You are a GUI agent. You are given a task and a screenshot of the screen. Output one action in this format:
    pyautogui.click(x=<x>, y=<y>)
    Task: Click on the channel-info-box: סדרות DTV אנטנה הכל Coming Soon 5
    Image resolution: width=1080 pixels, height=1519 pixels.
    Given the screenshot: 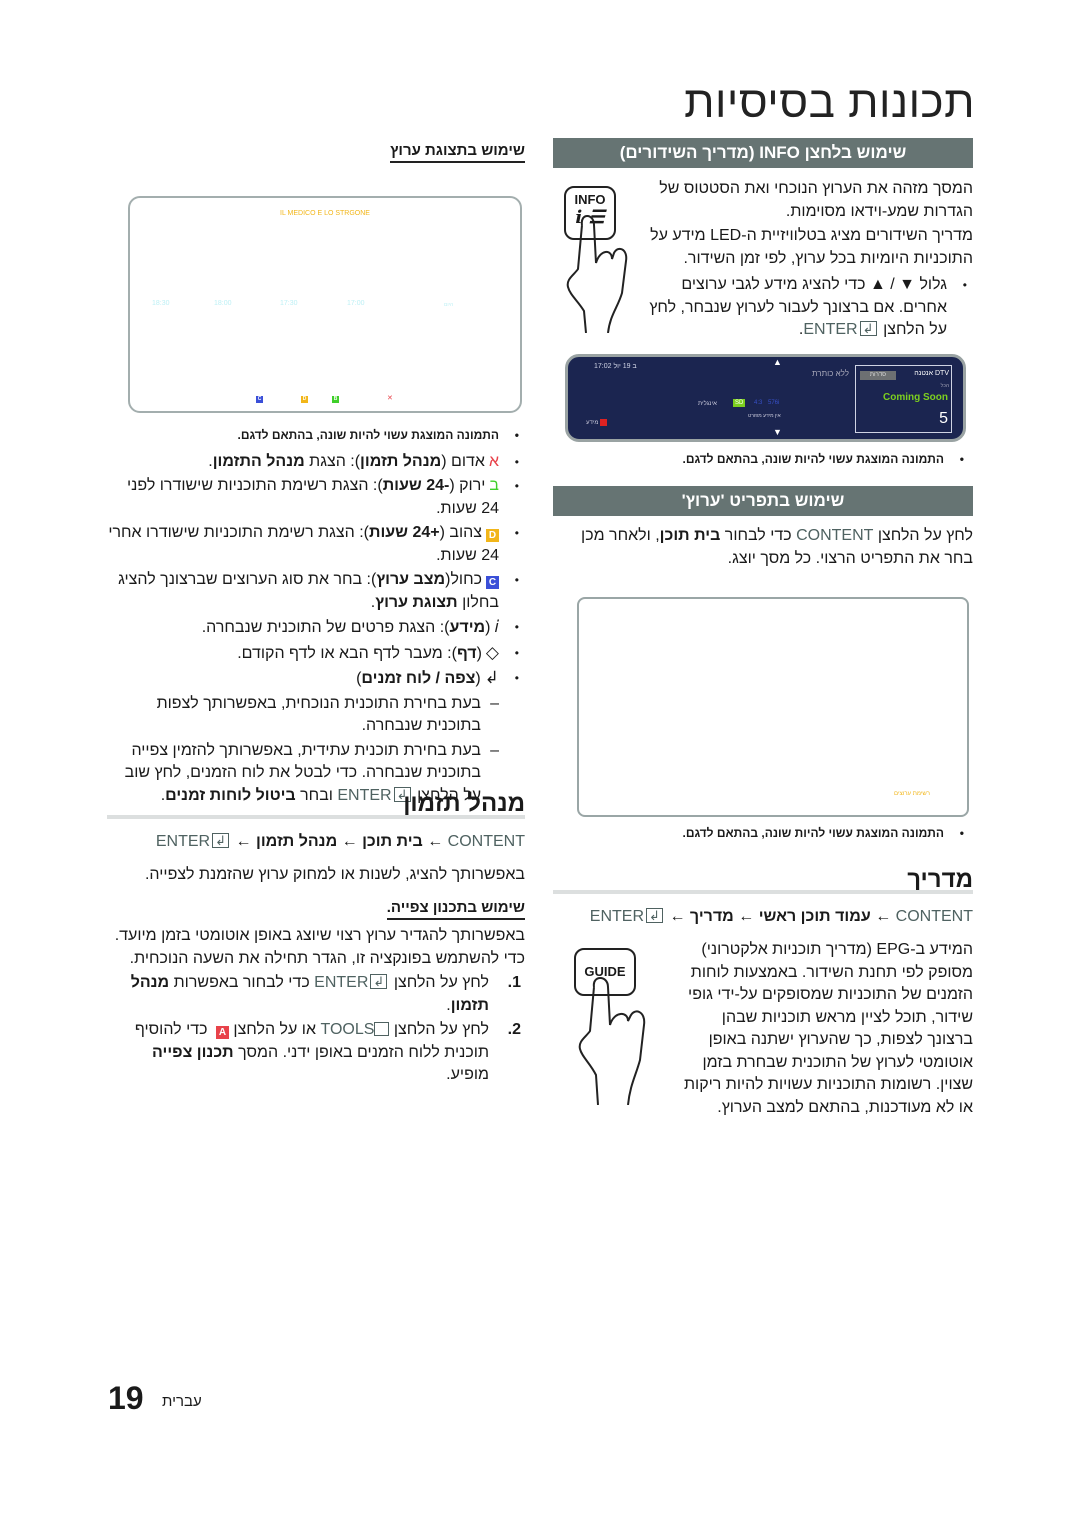 What is the action you would take?
    pyautogui.click(x=903, y=399)
    